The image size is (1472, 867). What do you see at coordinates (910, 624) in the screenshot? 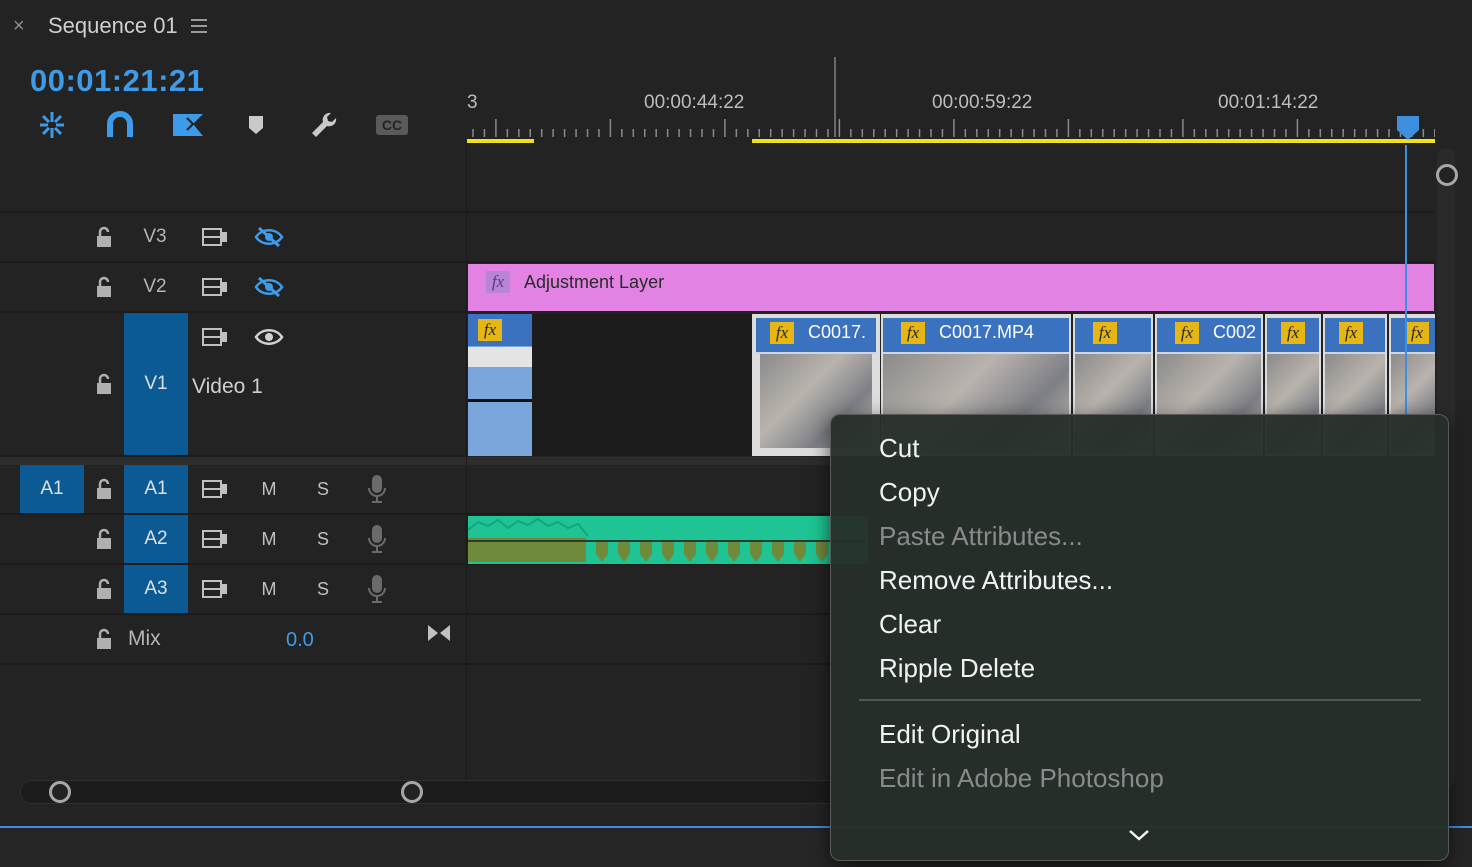
I see `menu-item-clear: Clear` at bounding box center [910, 624].